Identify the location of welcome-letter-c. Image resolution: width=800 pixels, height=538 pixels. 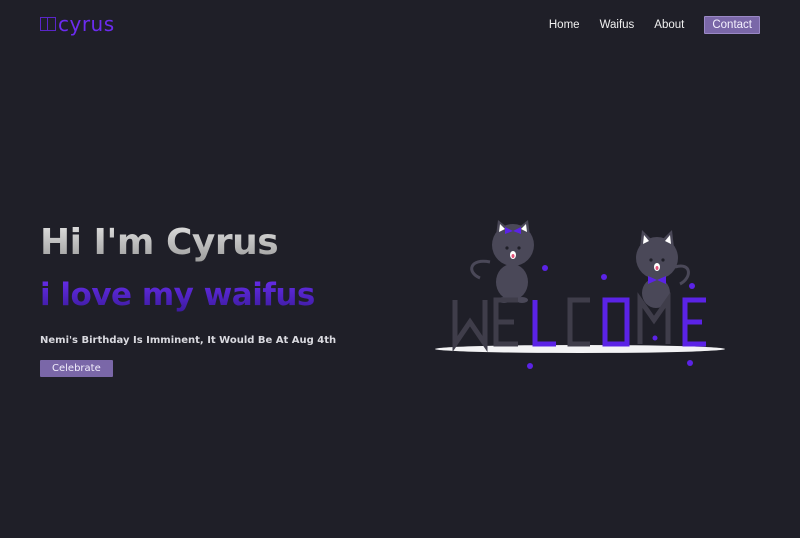
(578, 322).